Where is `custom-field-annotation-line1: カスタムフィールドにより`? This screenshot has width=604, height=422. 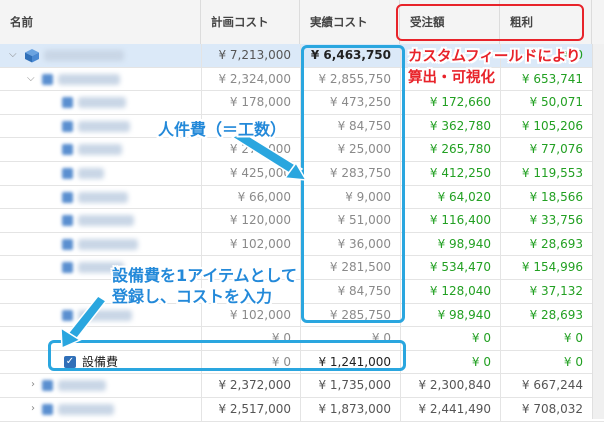 custom-field-annotation-line1: カスタムフィールドにより is located at coordinates (494, 57).